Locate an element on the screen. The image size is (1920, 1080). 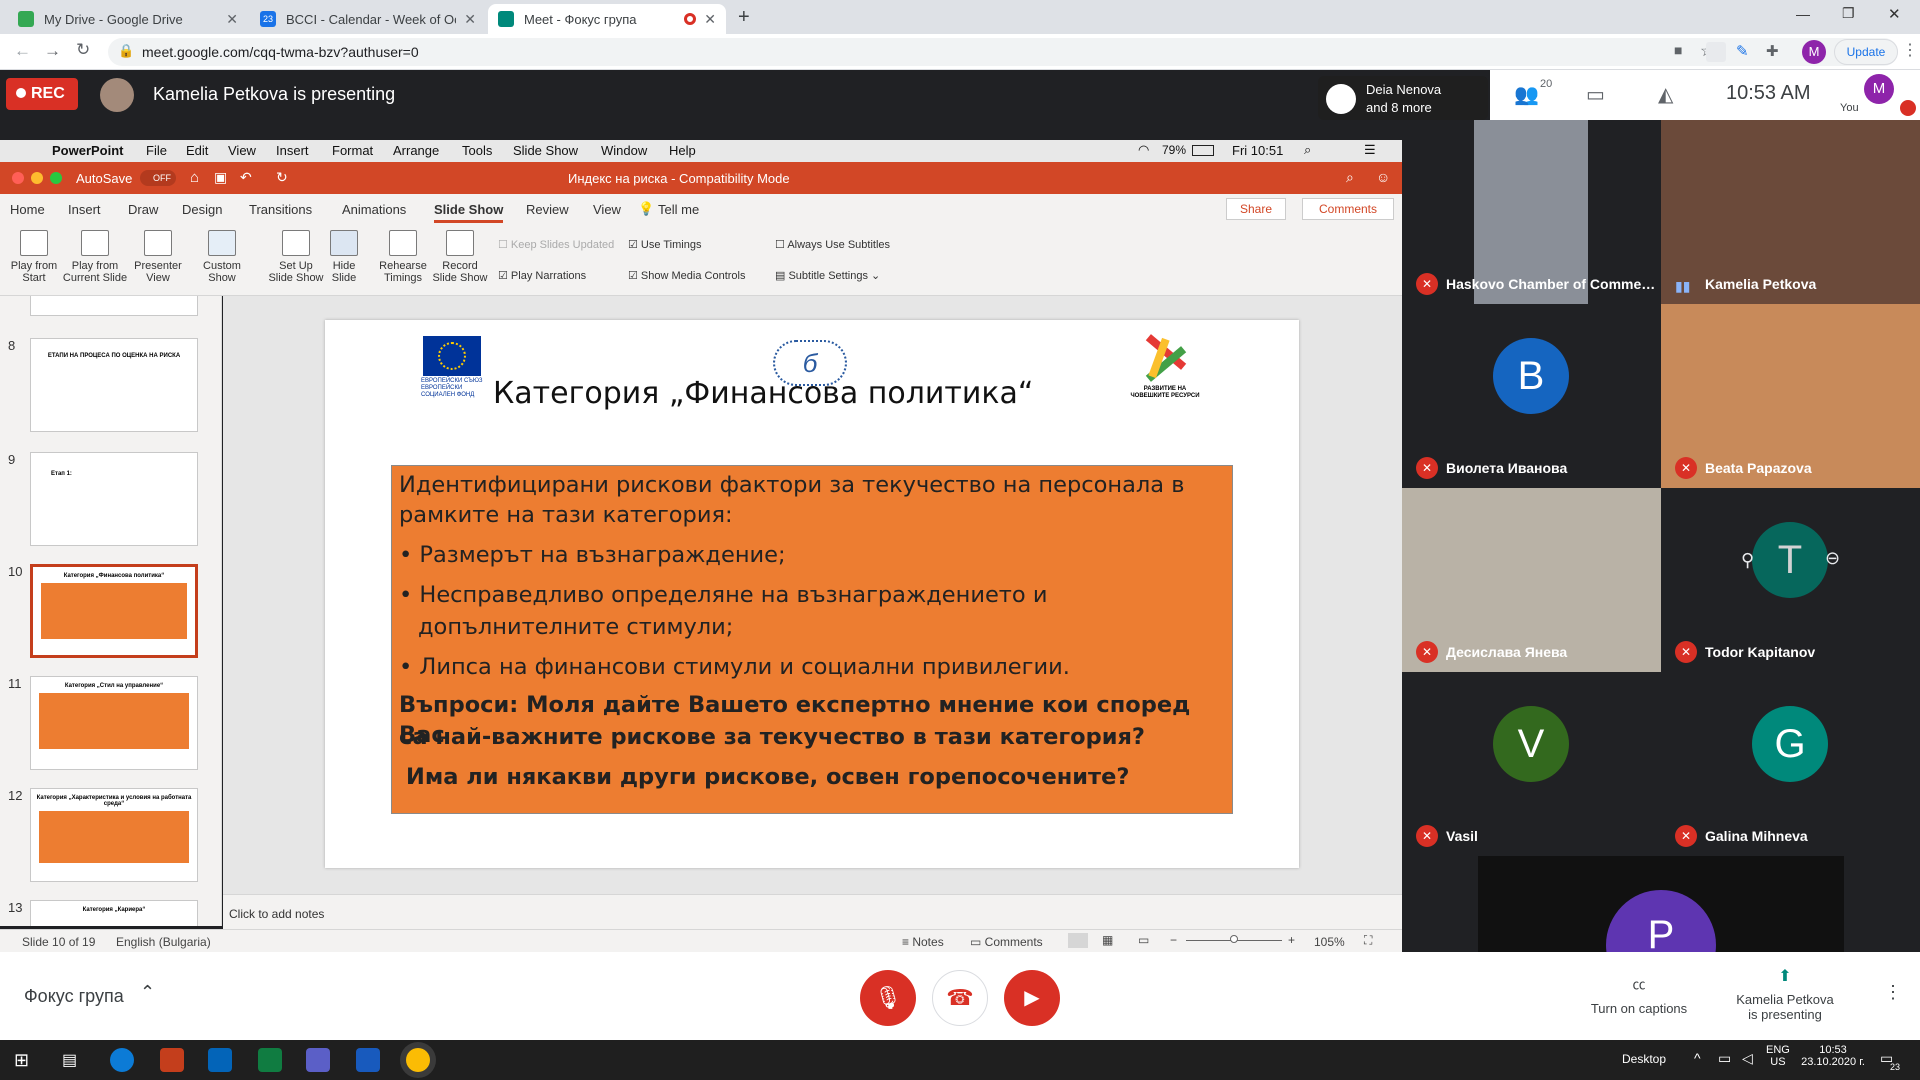
mac-clock: Fri 10:51 is located at coordinates (1257, 150).